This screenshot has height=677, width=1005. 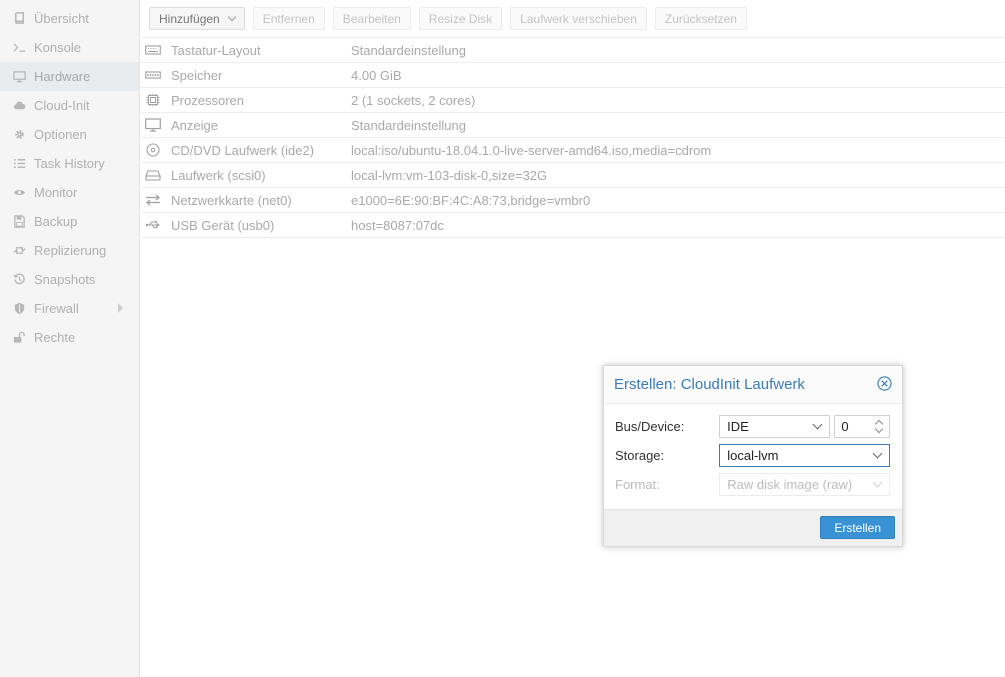 What do you see at coordinates (288, 18) in the screenshot?
I see `remove-button: Entfernen` at bounding box center [288, 18].